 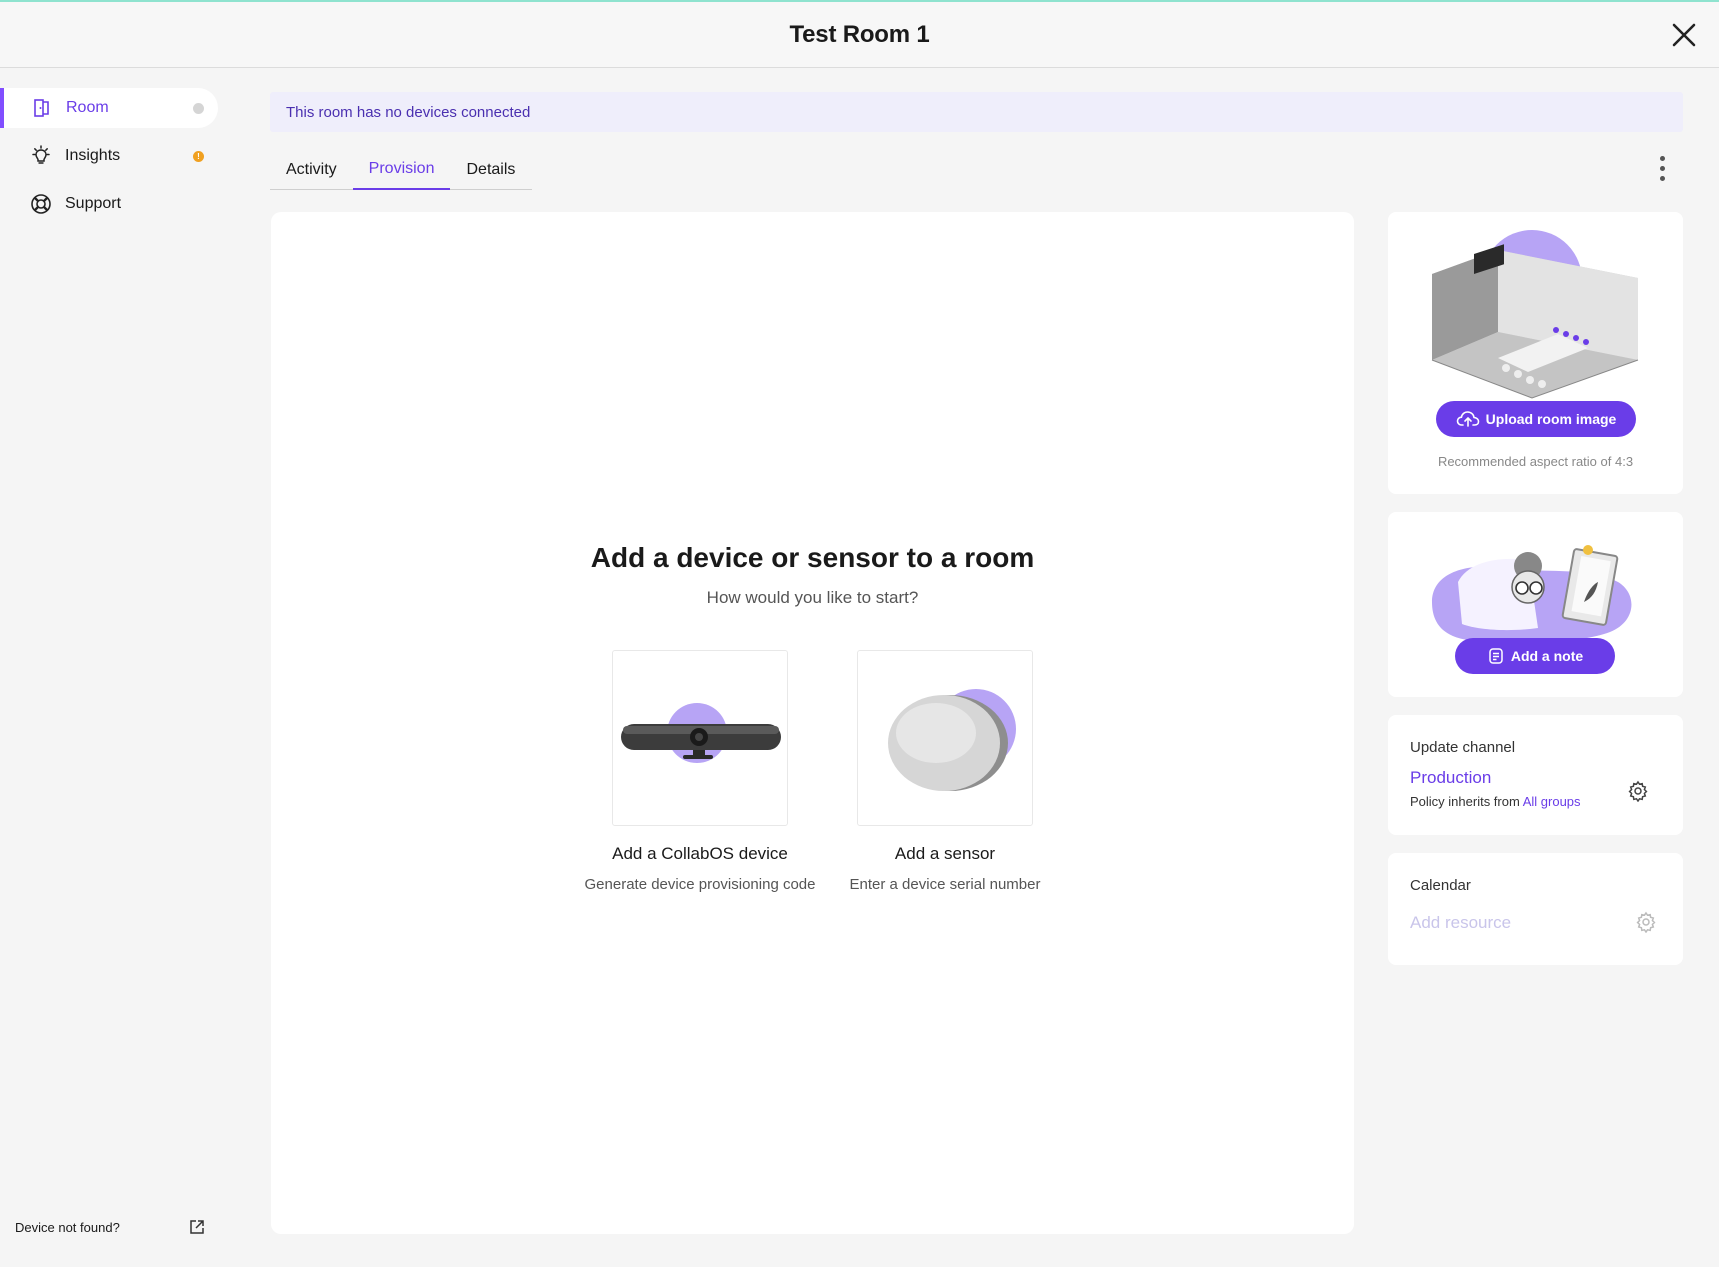 I want to click on device-not-found-text: Device not found?, so click(x=67, y=1227).